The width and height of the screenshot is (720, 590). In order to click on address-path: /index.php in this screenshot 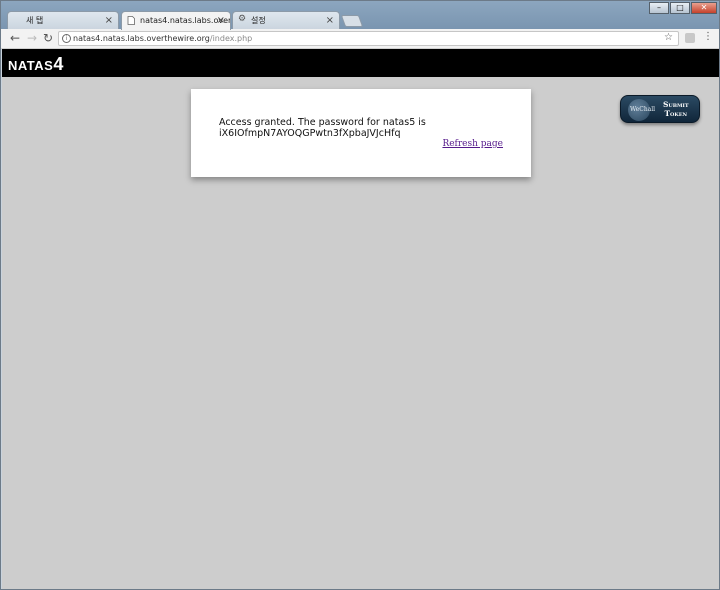, I will do `click(231, 38)`.